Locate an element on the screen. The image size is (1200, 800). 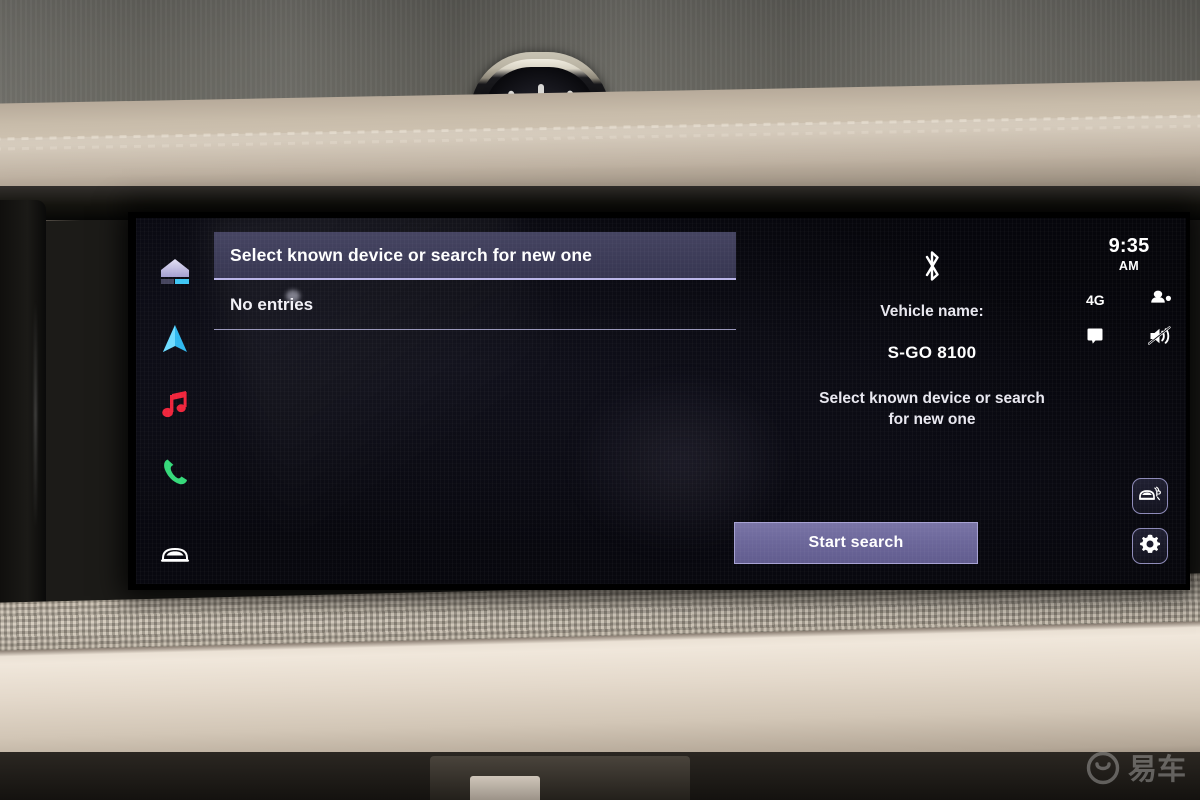
clock-time: 9:35 is located at coordinates (1129, 246).